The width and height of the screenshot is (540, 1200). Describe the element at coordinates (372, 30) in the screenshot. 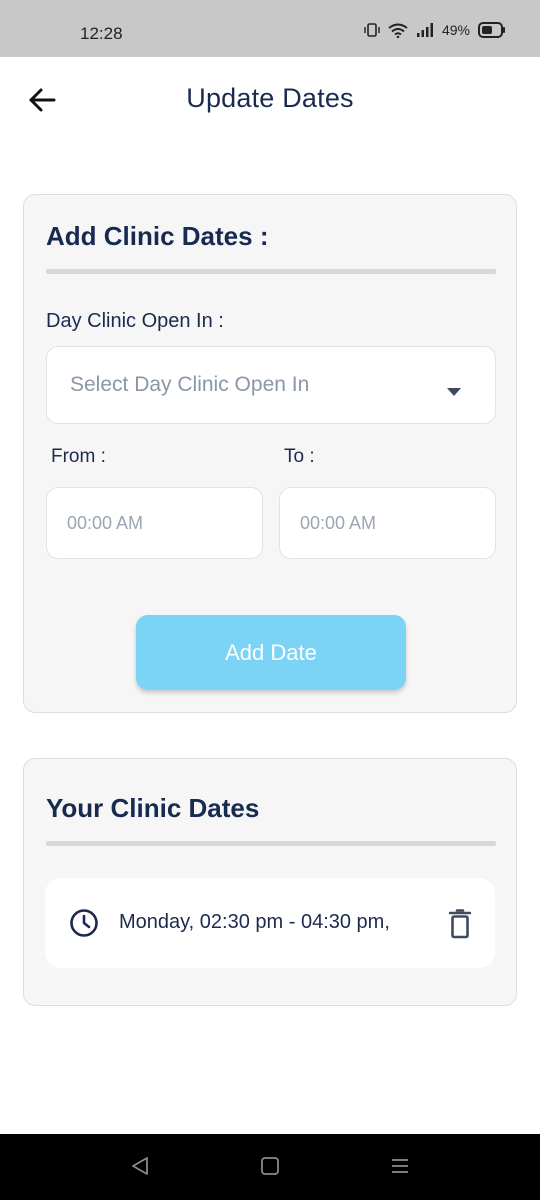

I see `vibrate-icon` at that location.